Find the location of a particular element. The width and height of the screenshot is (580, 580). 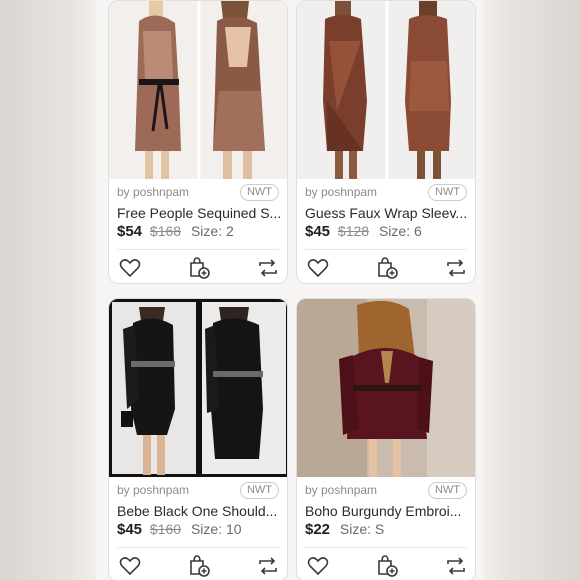

price-row: $22 Size: S is located at coordinates (344, 529).